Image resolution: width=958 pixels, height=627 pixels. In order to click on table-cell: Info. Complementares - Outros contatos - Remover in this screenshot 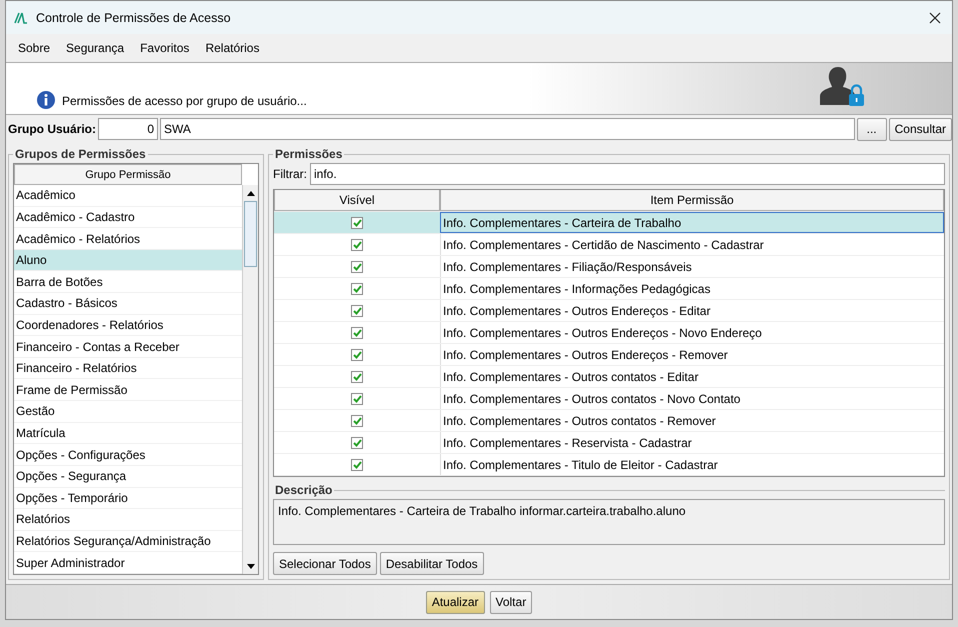, I will do `click(692, 420)`.